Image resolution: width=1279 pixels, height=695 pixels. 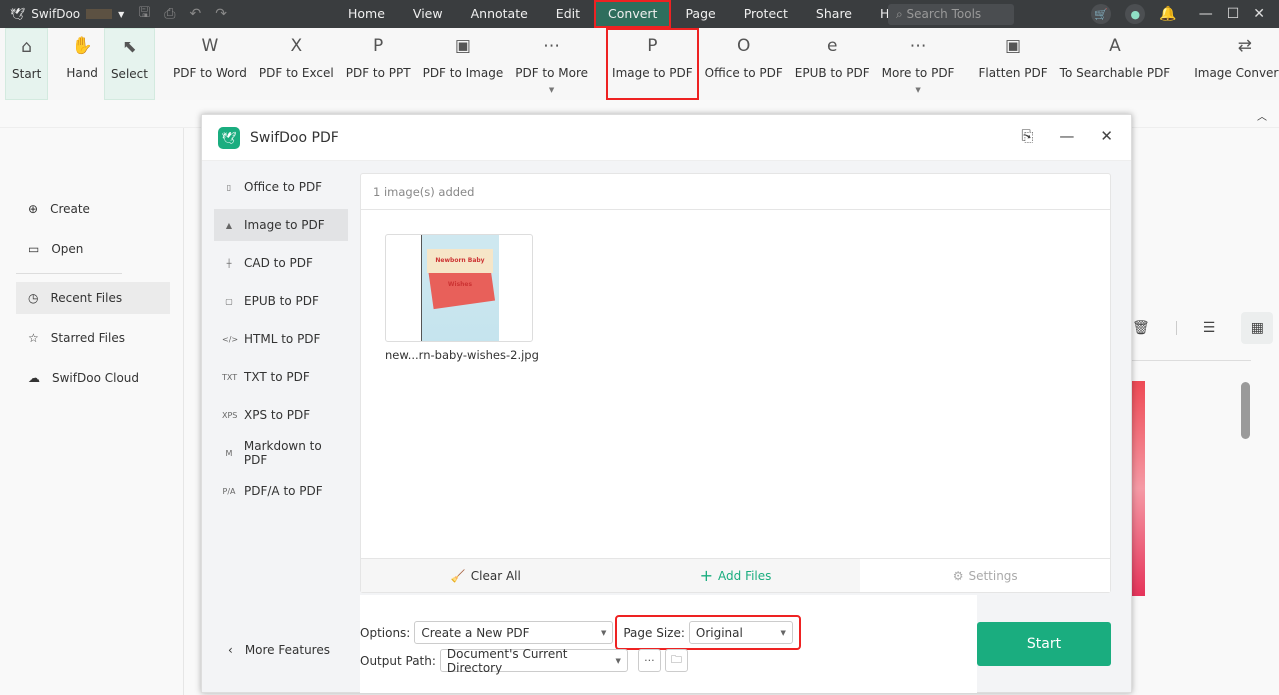 I want to click on more-features-button: ‹ More Features, so click(x=279, y=650).